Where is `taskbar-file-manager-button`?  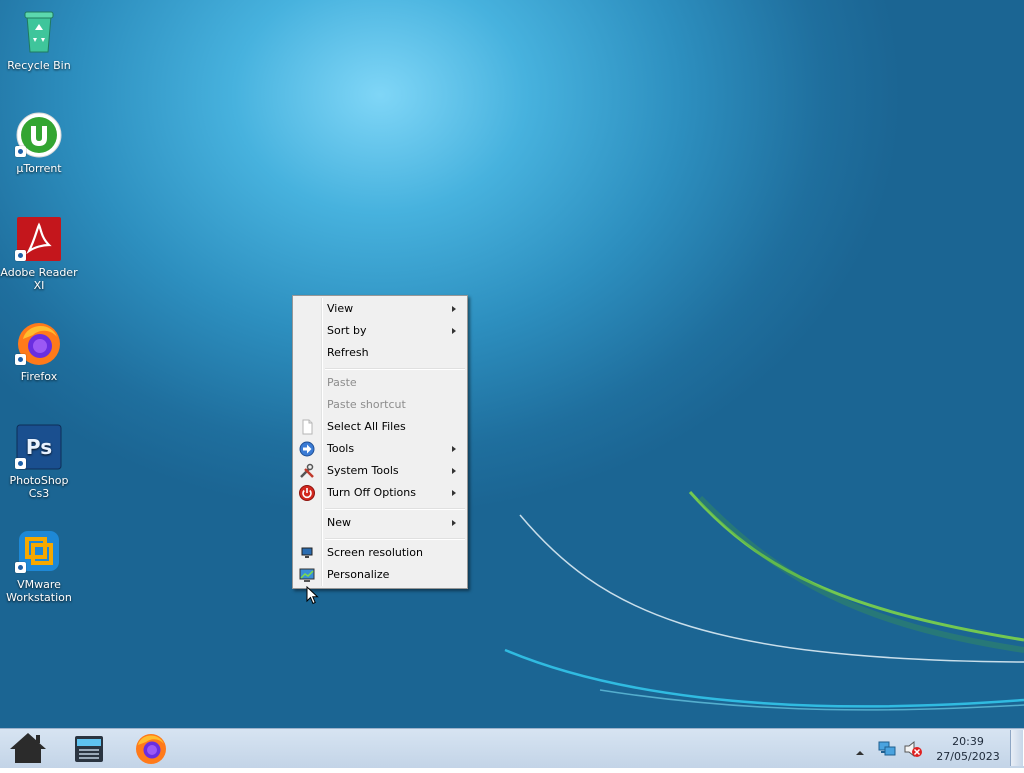
taskbar-file-manager-button is located at coordinates (89, 749).